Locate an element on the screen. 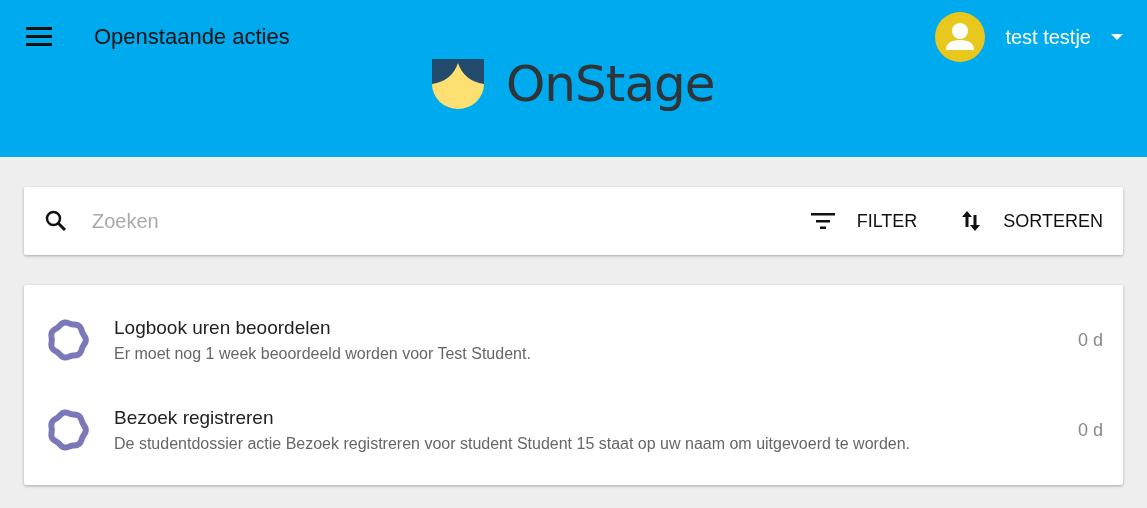  page-title: Openstaande acties is located at coordinates (192, 37).